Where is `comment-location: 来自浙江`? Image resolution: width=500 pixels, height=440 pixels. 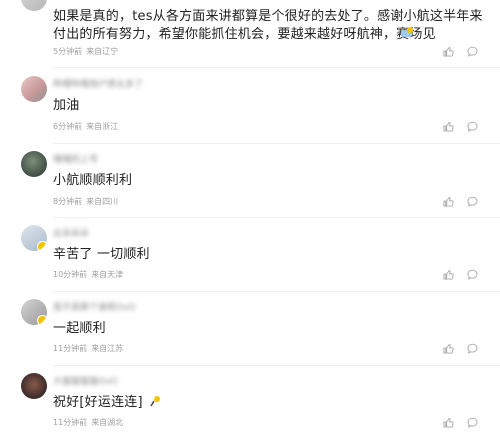 comment-location: 来自浙江 is located at coordinates (102, 126).